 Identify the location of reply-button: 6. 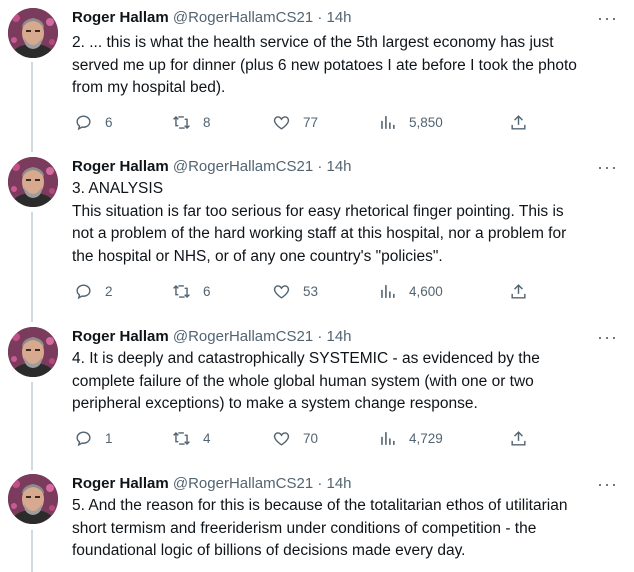
(93, 122).